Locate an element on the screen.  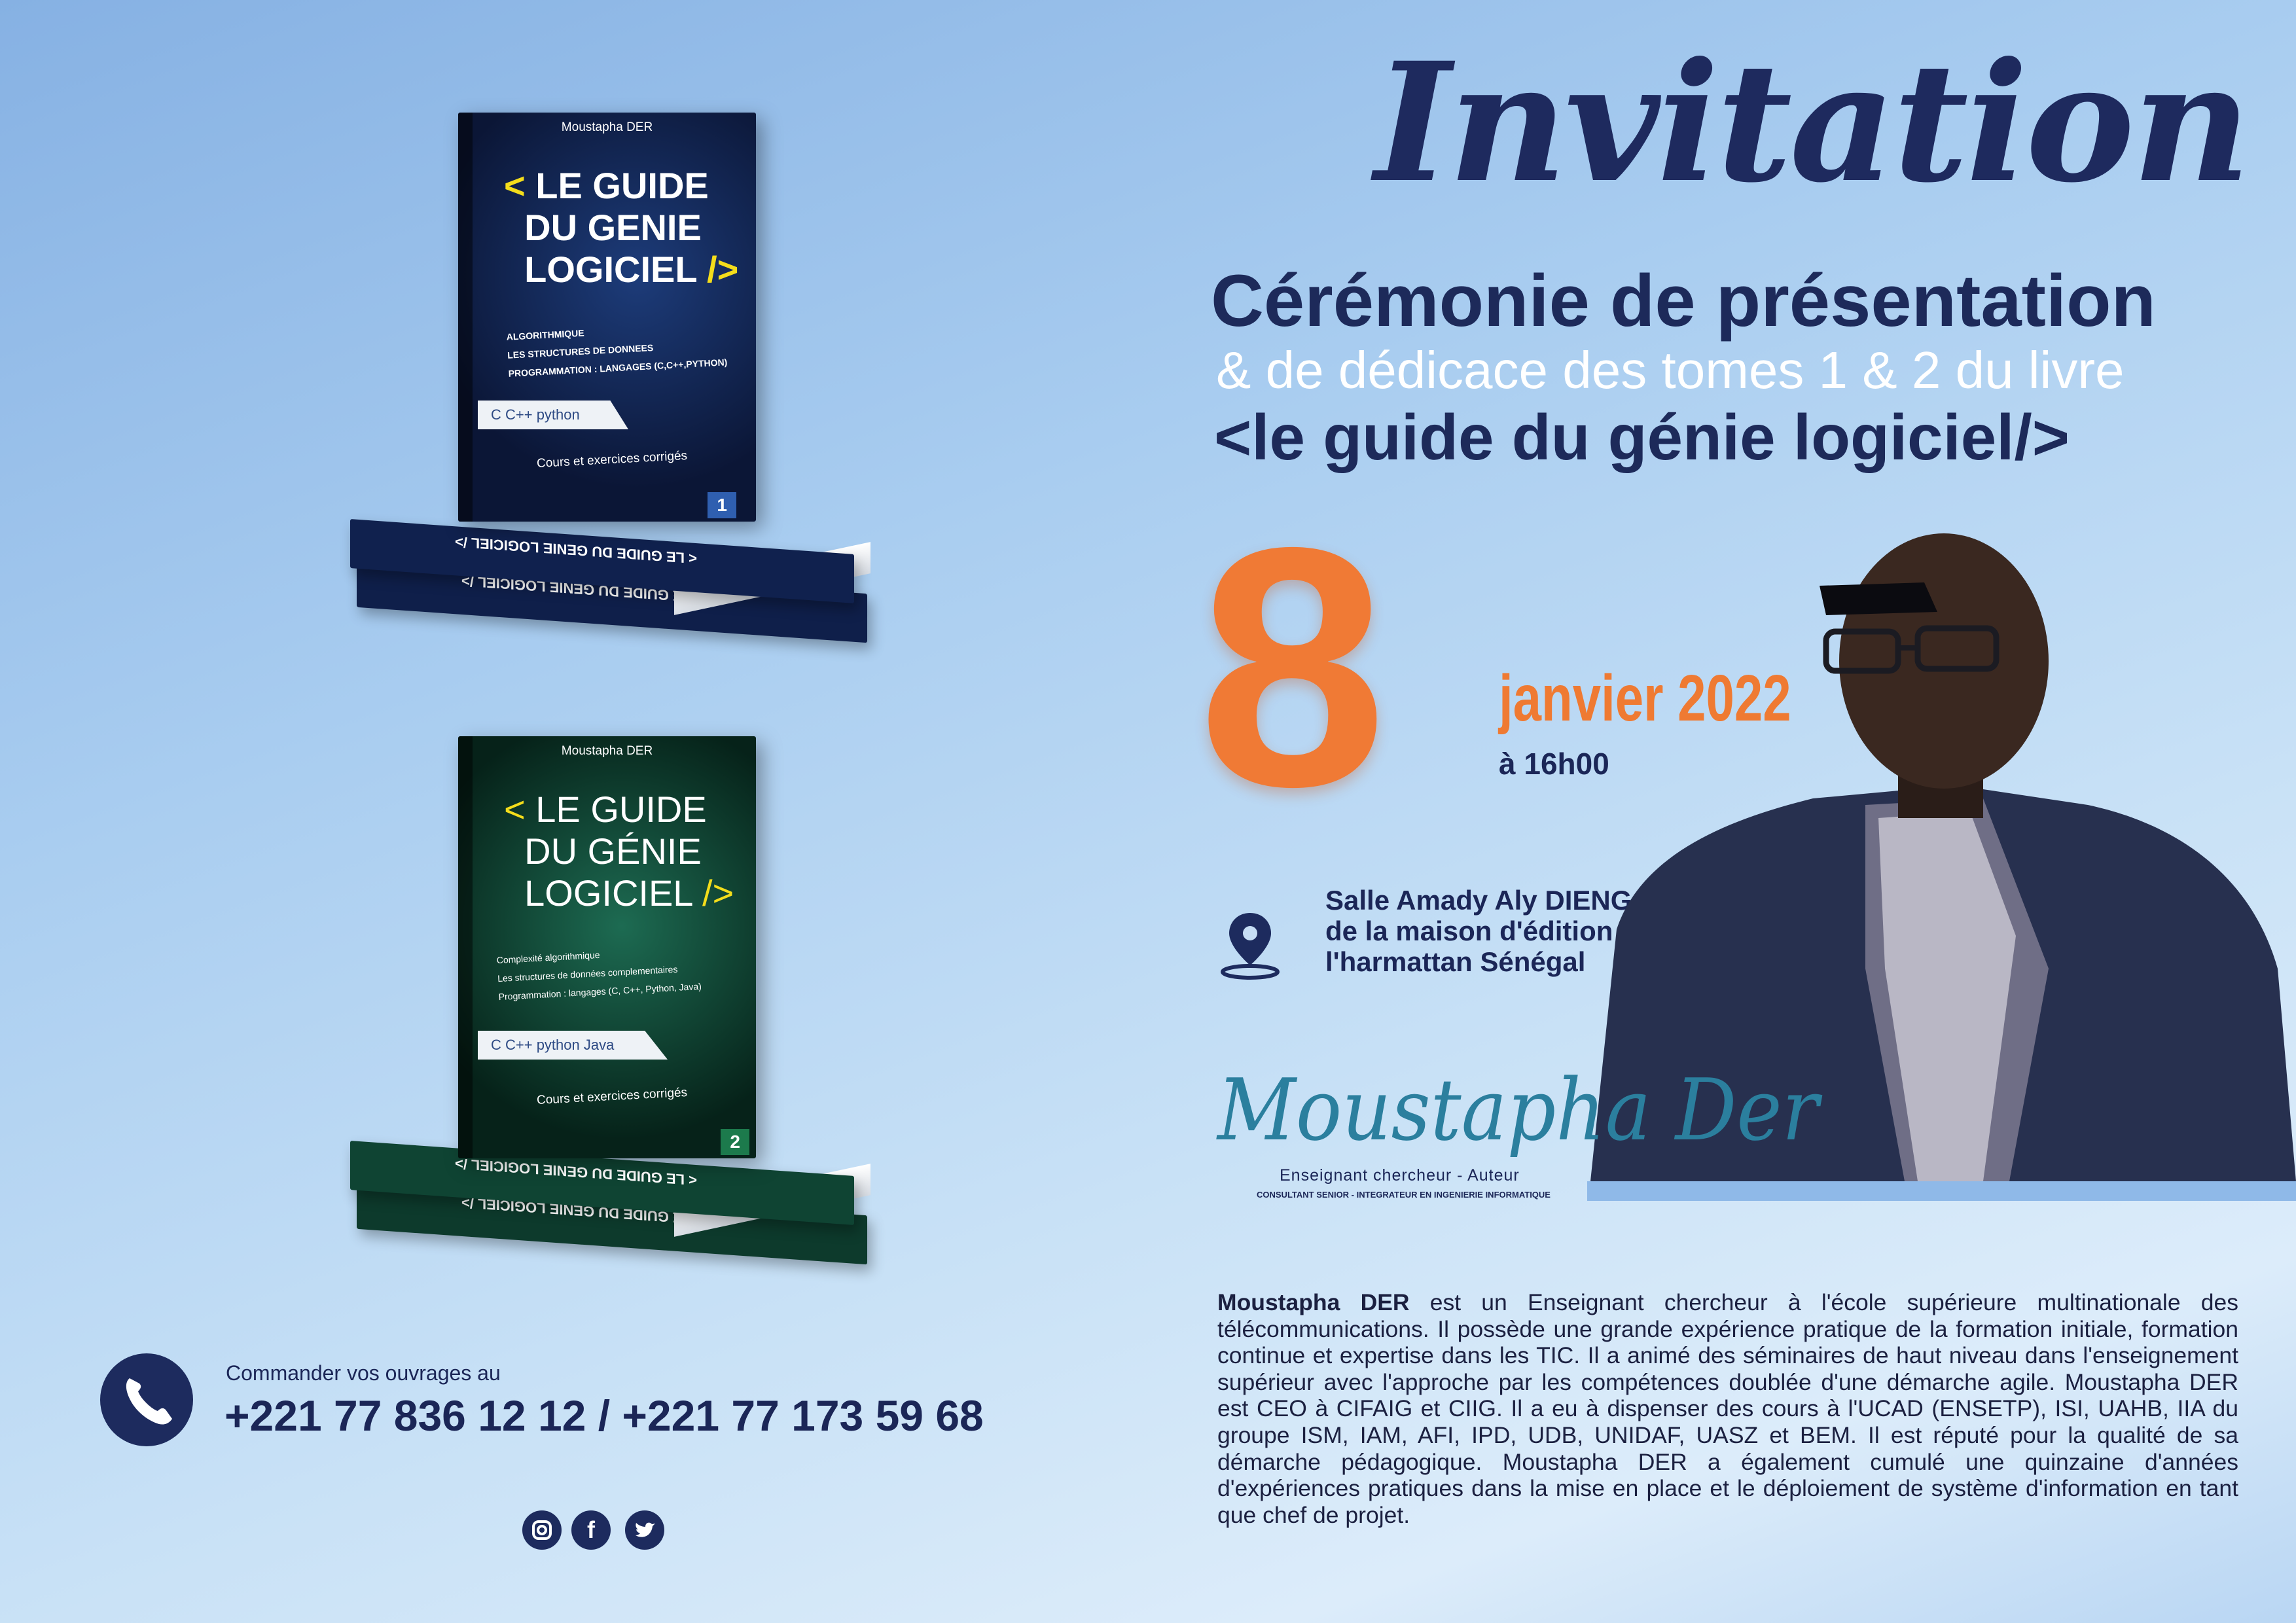
book-title: < LE GUIDE DU GÉNIE LOGICIEL /> is located at coordinates (619, 852).